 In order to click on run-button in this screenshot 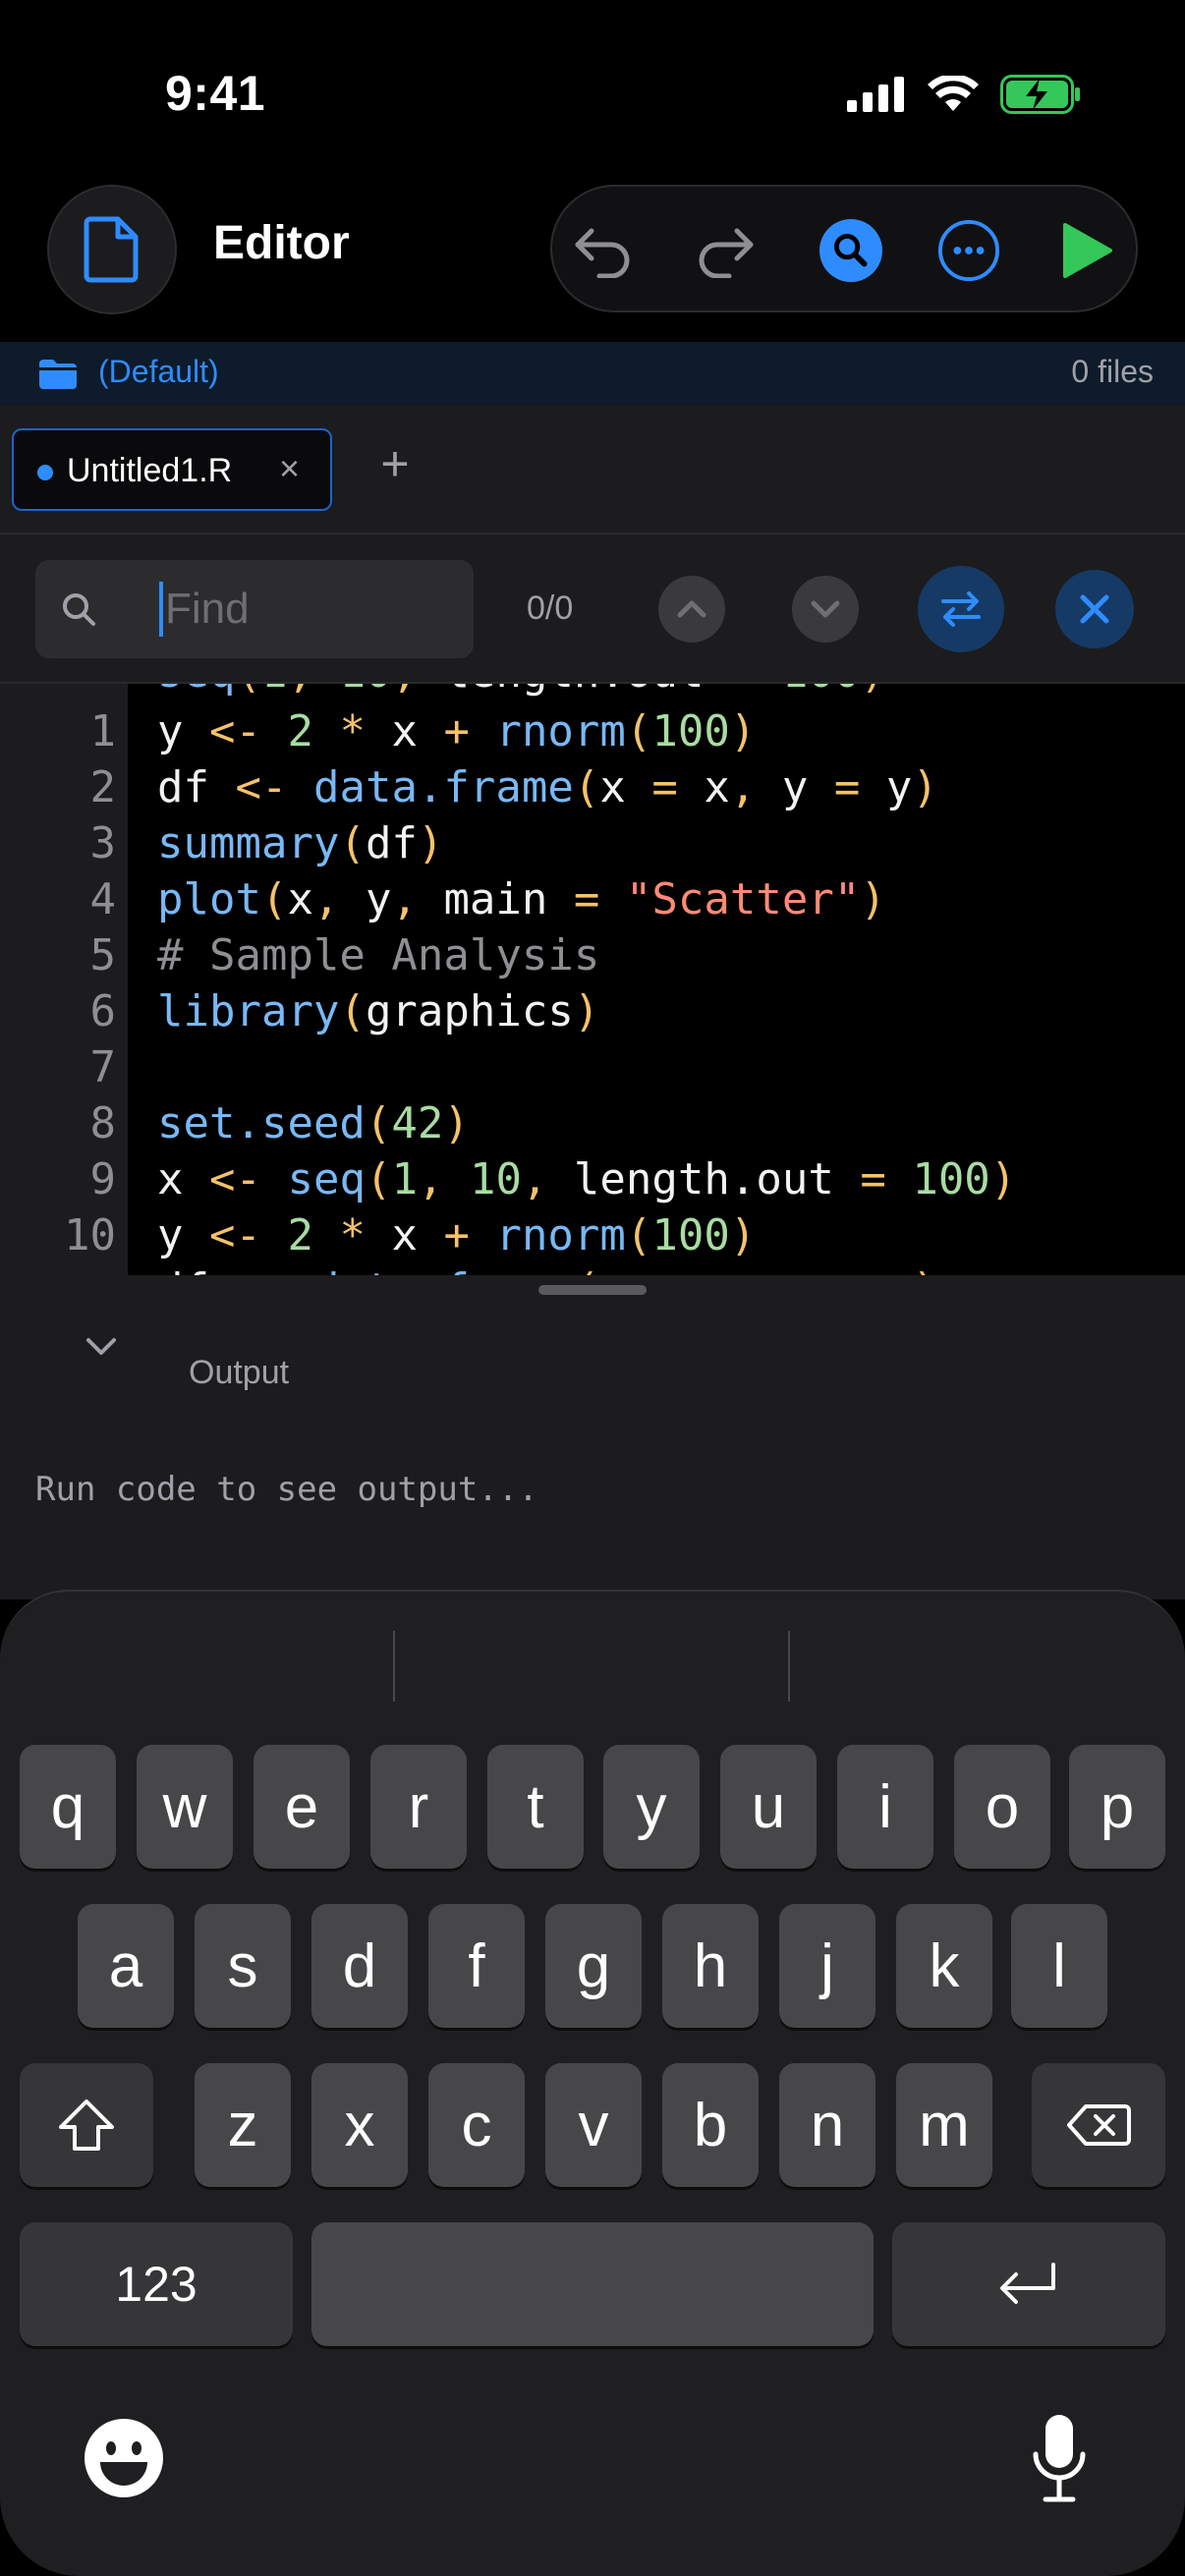, I will do `click(1087, 250)`.